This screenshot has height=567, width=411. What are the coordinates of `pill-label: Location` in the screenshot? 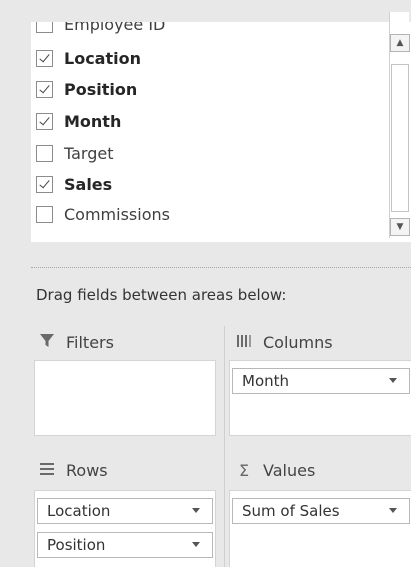 It's located at (79, 511).